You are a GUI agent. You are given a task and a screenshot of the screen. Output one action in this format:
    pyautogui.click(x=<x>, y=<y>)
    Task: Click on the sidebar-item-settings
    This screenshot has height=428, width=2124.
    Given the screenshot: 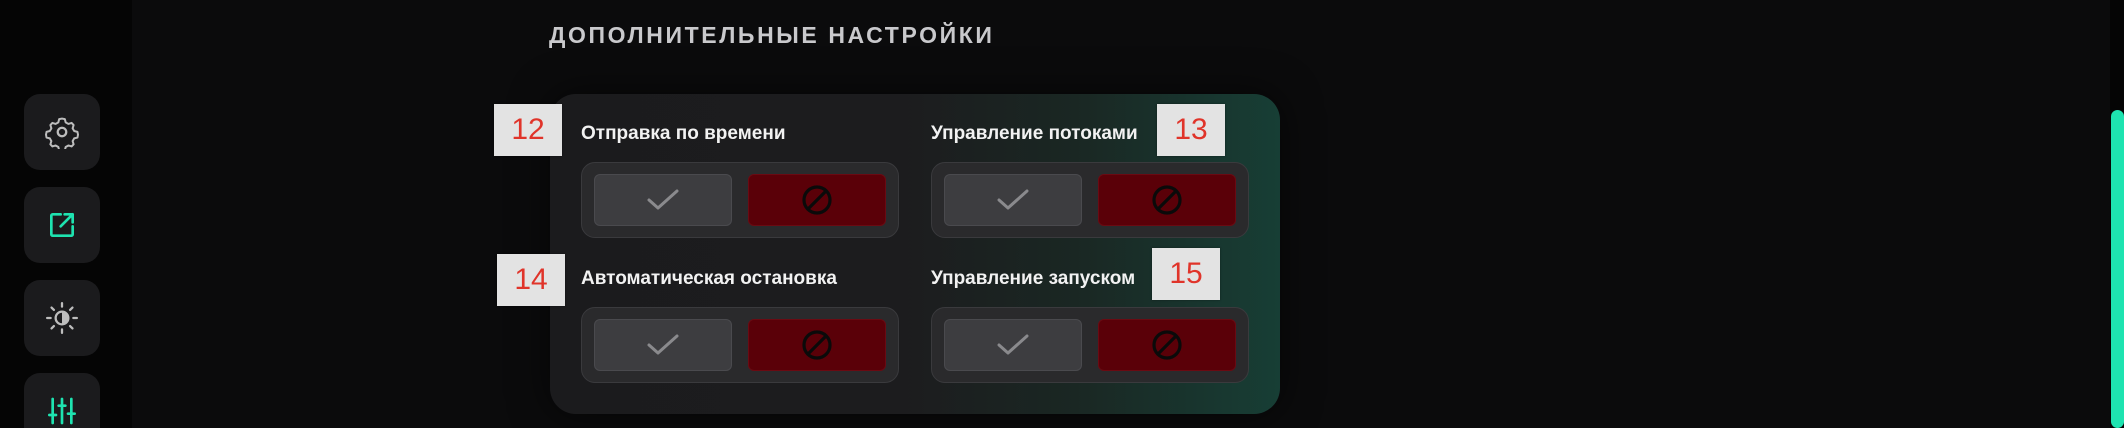 What is the action you would take?
    pyautogui.click(x=62, y=132)
    